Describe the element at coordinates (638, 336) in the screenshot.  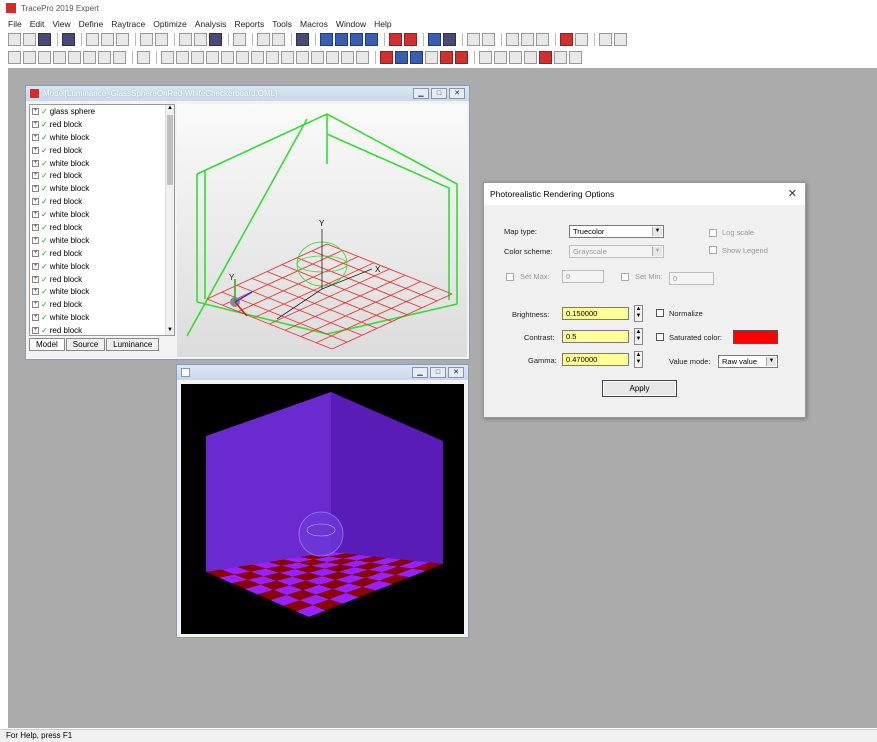
I see `contrast-spinner: ▲ ▼` at that location.